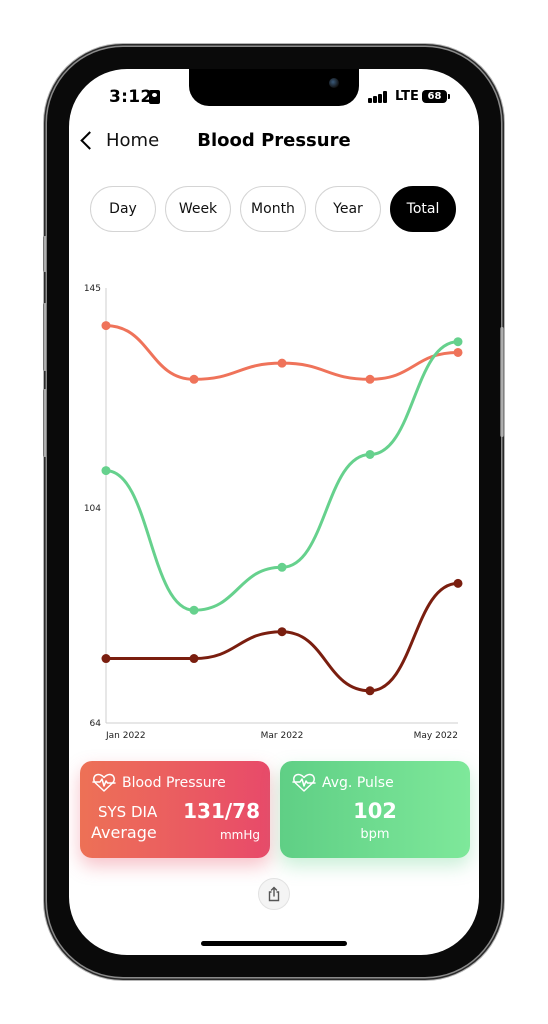 Image resolution: width=548 pixels, height=1024 pixels. What do you see at coordinates (274, 140) in the screenshot?
I see `page-title: Blood Pressure` at bounding box center [274, 140].